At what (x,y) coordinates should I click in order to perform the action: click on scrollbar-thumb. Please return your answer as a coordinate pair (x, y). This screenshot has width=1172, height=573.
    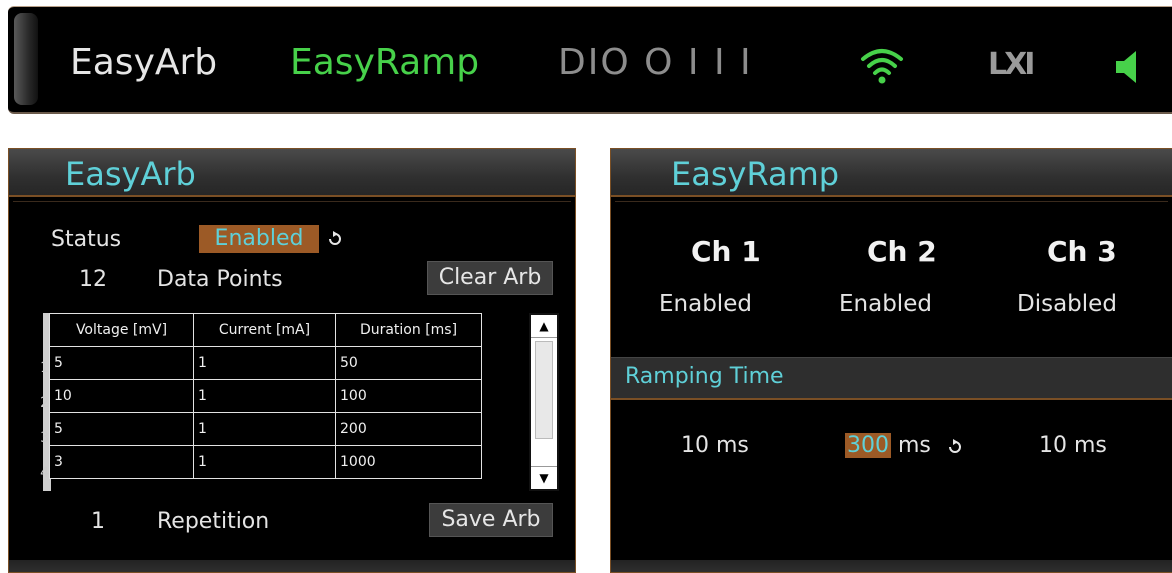
    Looking at the image, I should click on (544, 390).